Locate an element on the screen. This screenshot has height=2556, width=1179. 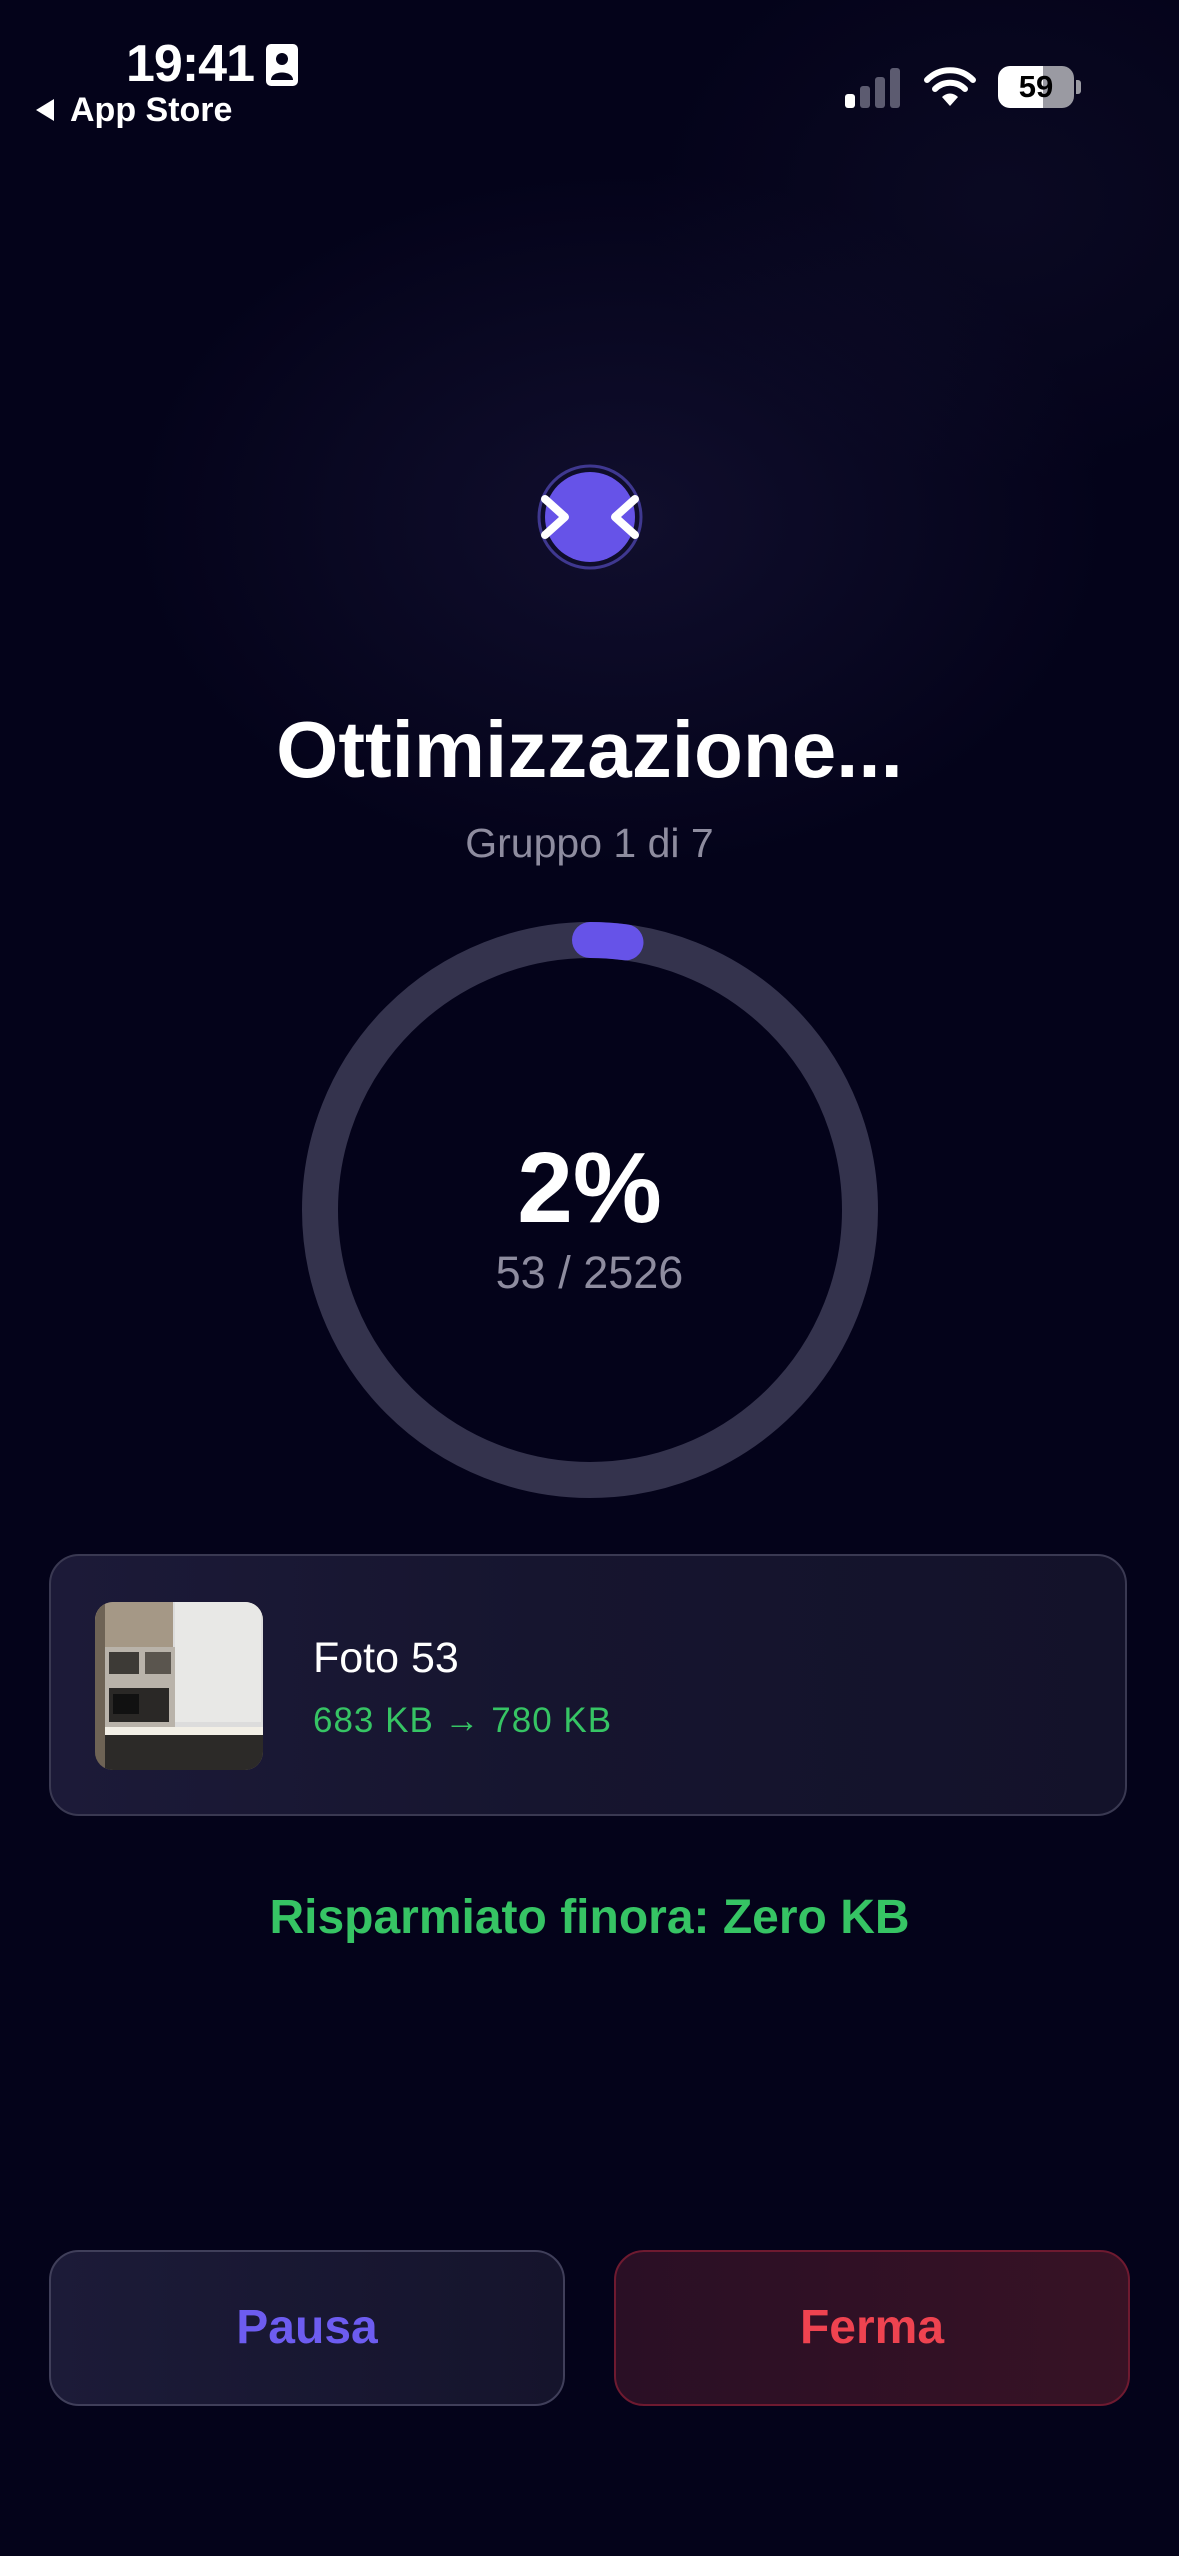
progress-percent: 2% is located at coordinates (589, 1188).